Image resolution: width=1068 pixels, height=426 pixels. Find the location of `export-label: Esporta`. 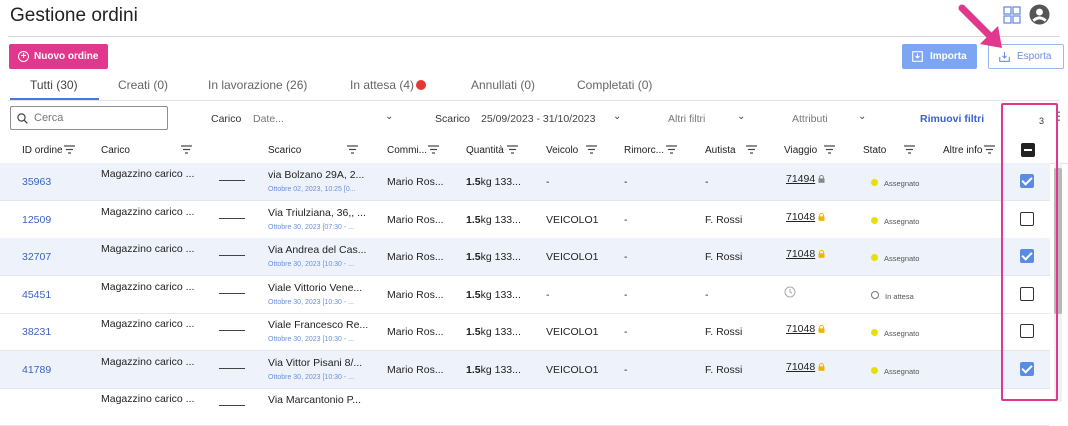

export-label: Esporta is located at coordinates (1034, 56).